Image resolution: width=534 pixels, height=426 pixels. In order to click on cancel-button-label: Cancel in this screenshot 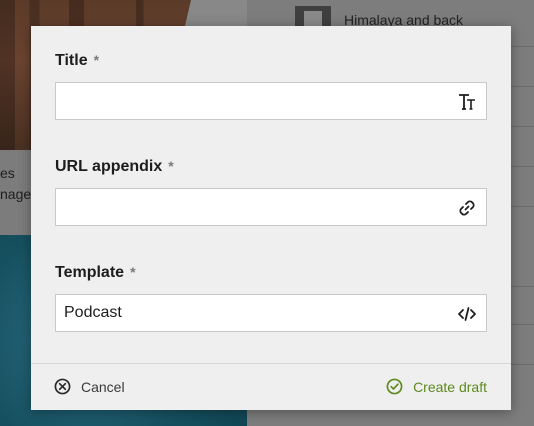, I will do `click(103, 386)`.